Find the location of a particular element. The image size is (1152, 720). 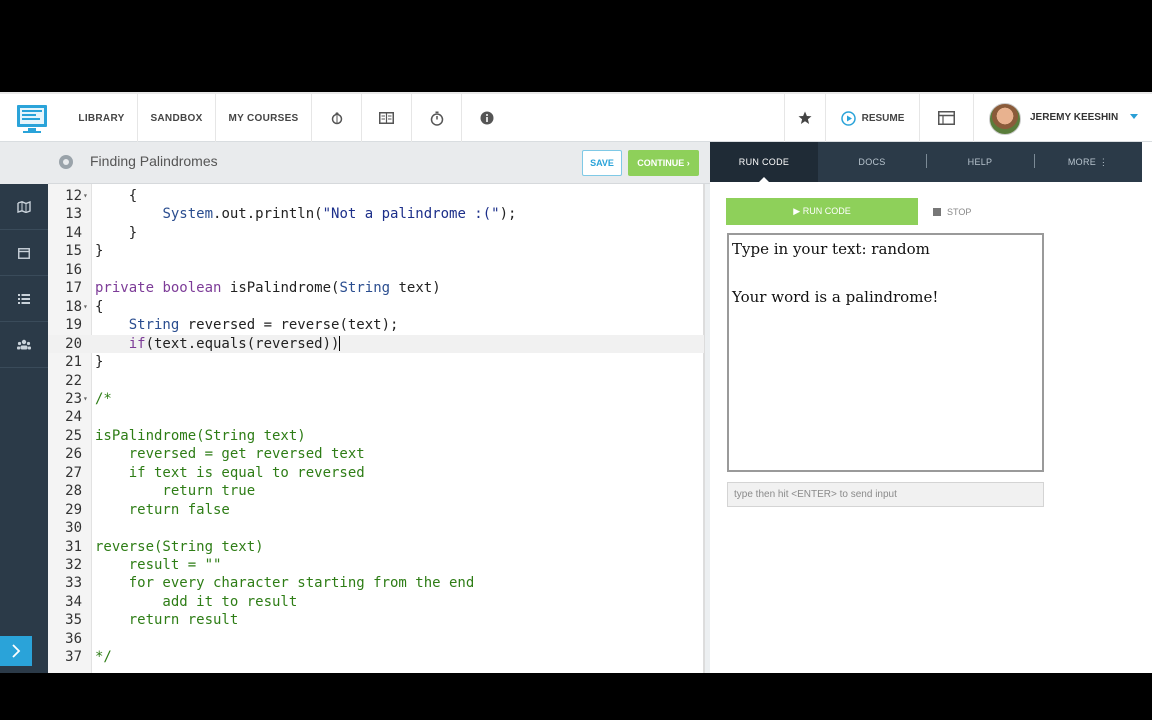

code-line: 29 return false is located at coordinates (376, 510).